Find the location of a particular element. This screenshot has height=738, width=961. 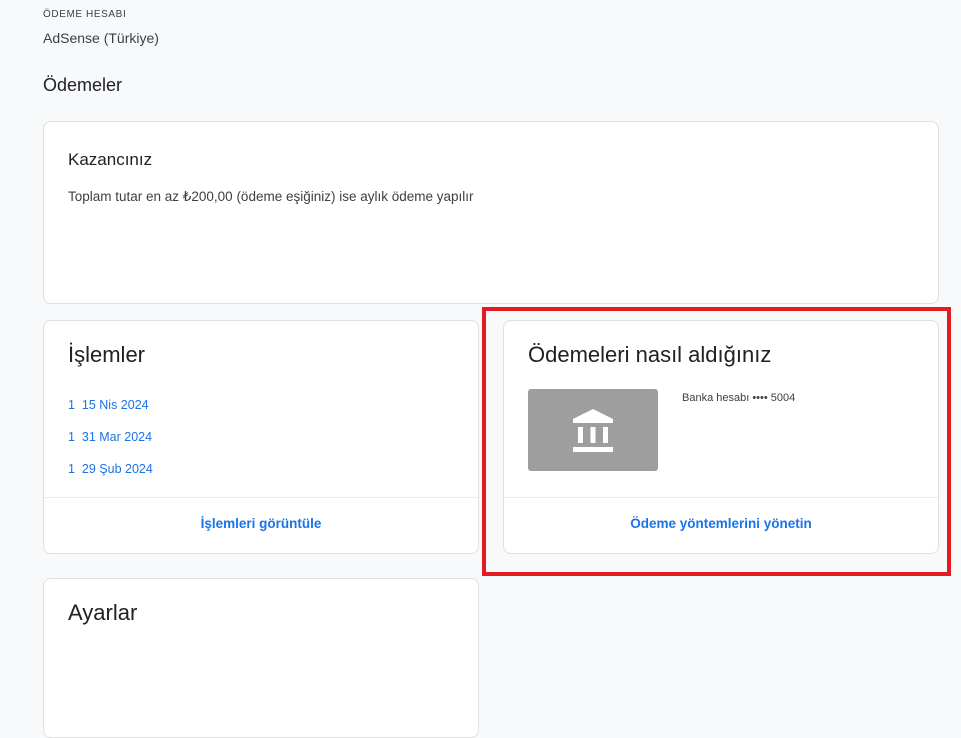

account-label: ÖDEME HESABI is located at coordinates (85, 14).